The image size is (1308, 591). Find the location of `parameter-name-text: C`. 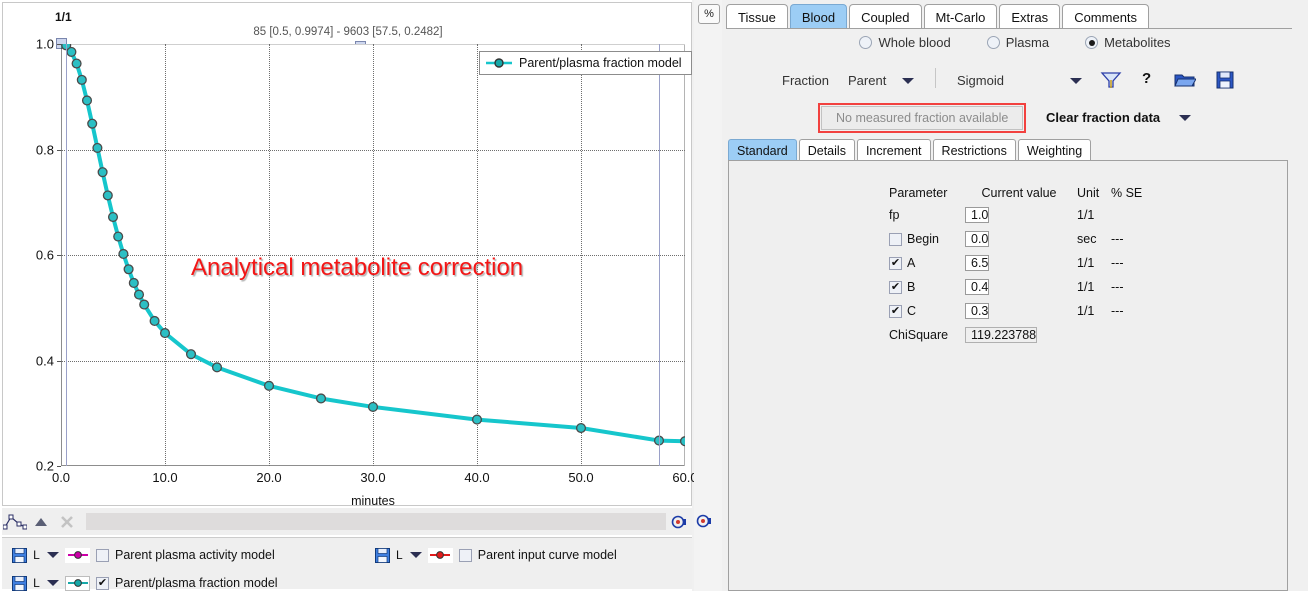

parameter-name-text: C is located at coordinates (912, 311).